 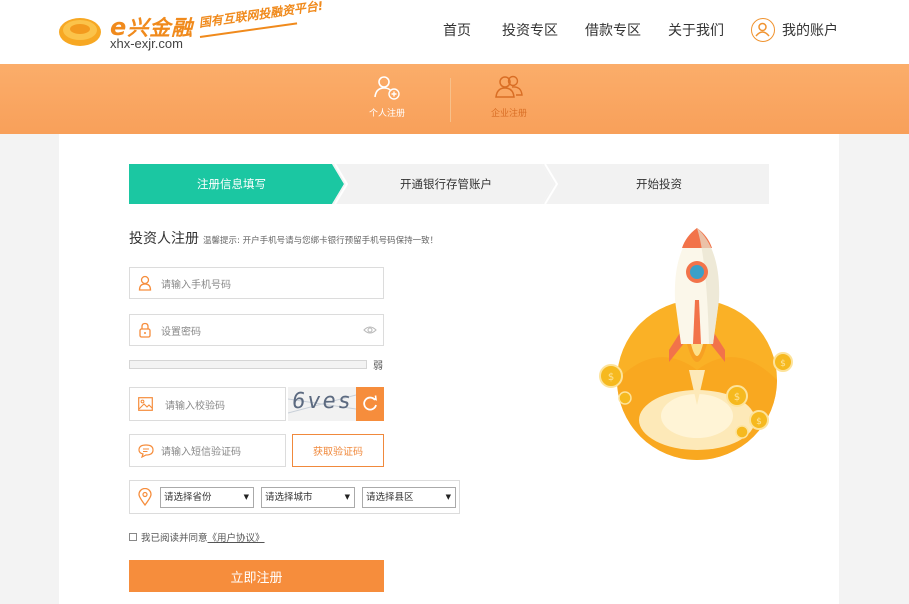 I want to click on user-icon, so click(x=145, y=283).